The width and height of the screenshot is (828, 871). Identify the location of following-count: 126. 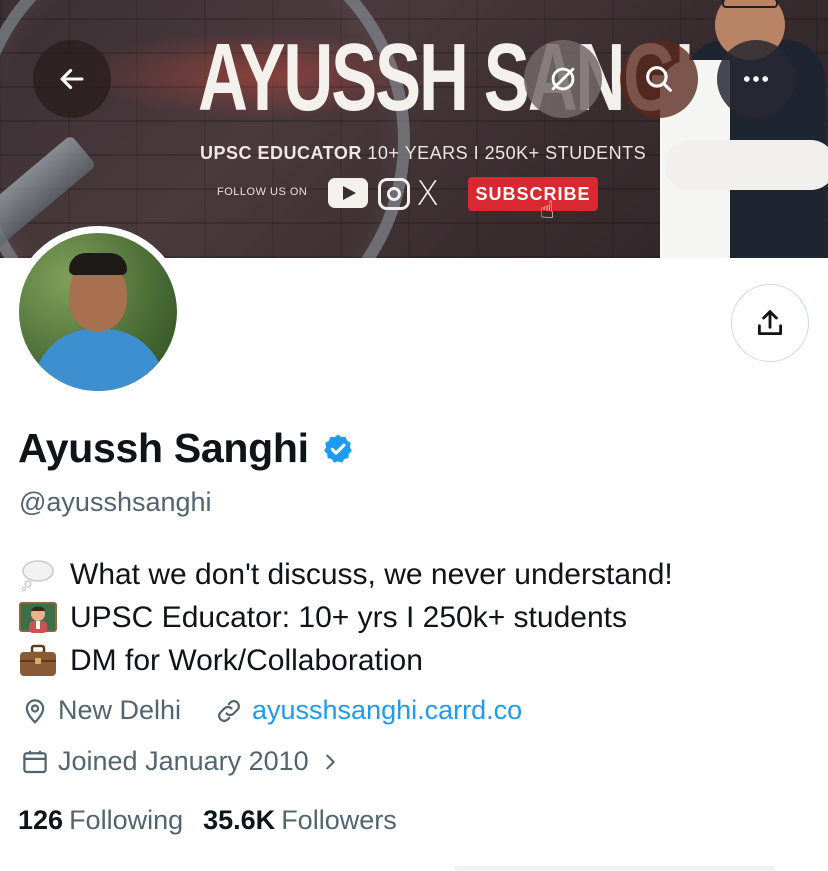
(41, 820).